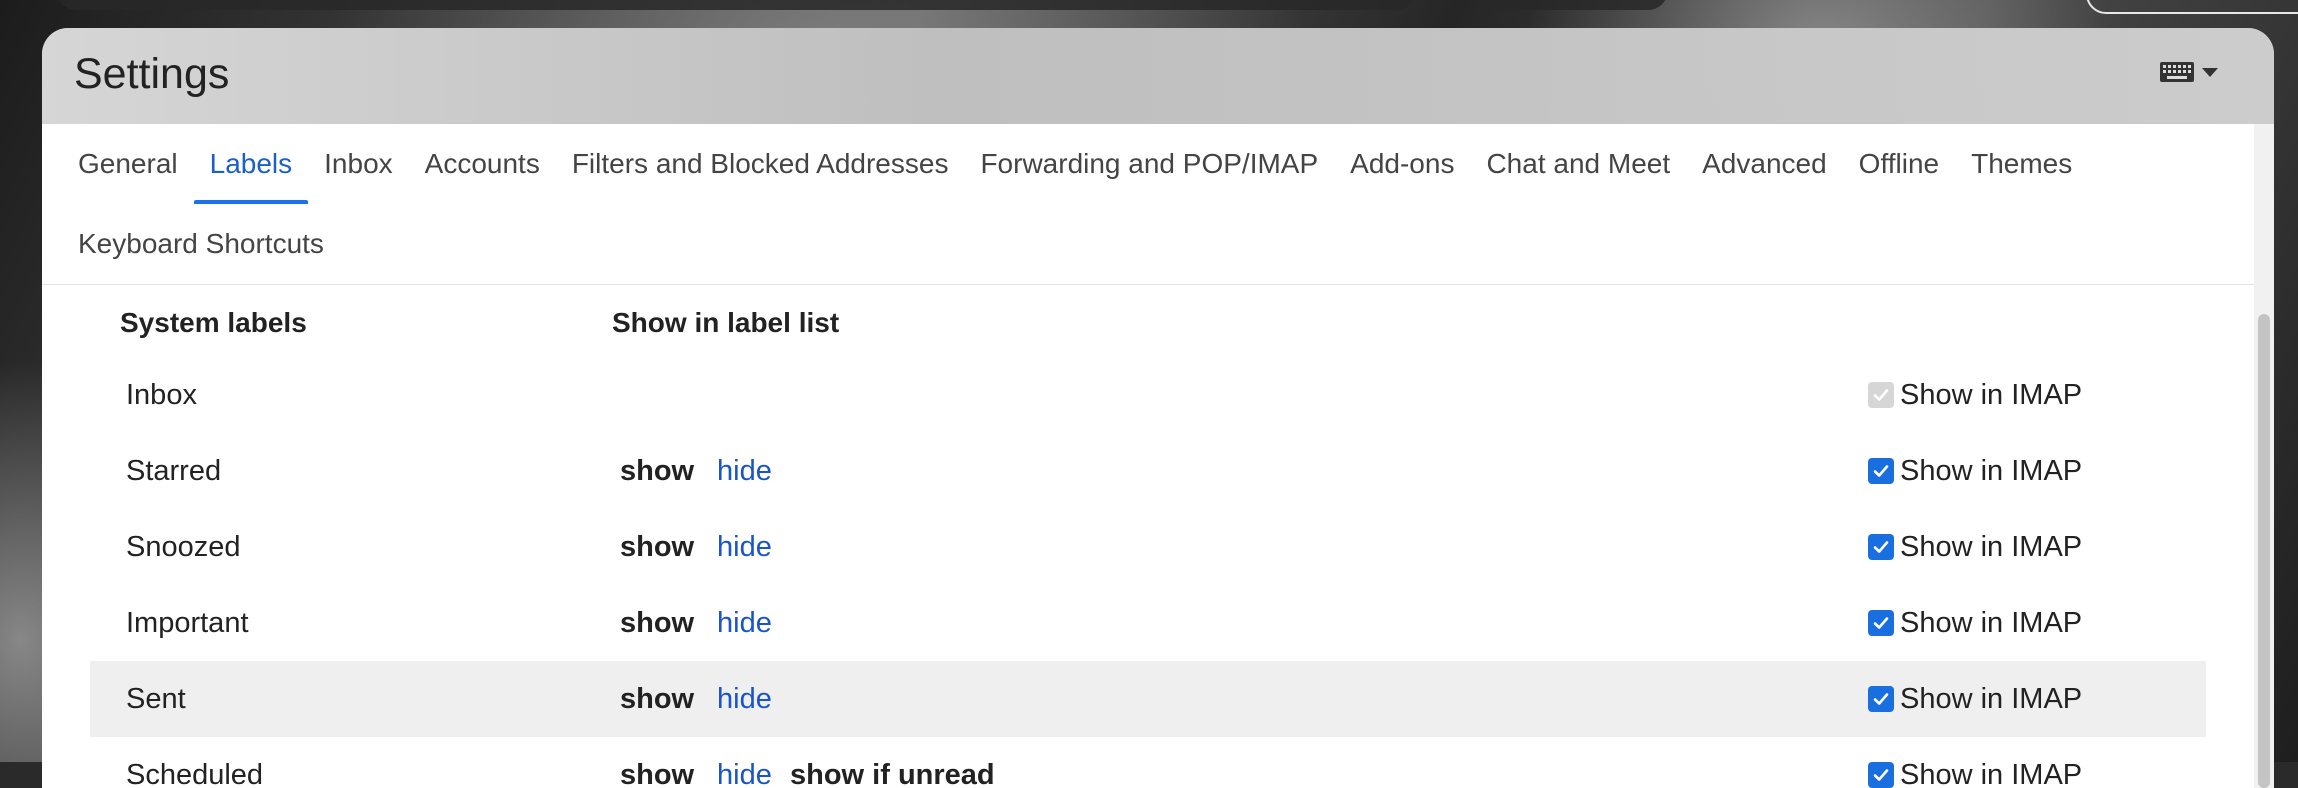 The height and width of the screenshot is (788, 2298). I want to click on label-row: Starred show hide Show in IMAP, so click(1148, 471).